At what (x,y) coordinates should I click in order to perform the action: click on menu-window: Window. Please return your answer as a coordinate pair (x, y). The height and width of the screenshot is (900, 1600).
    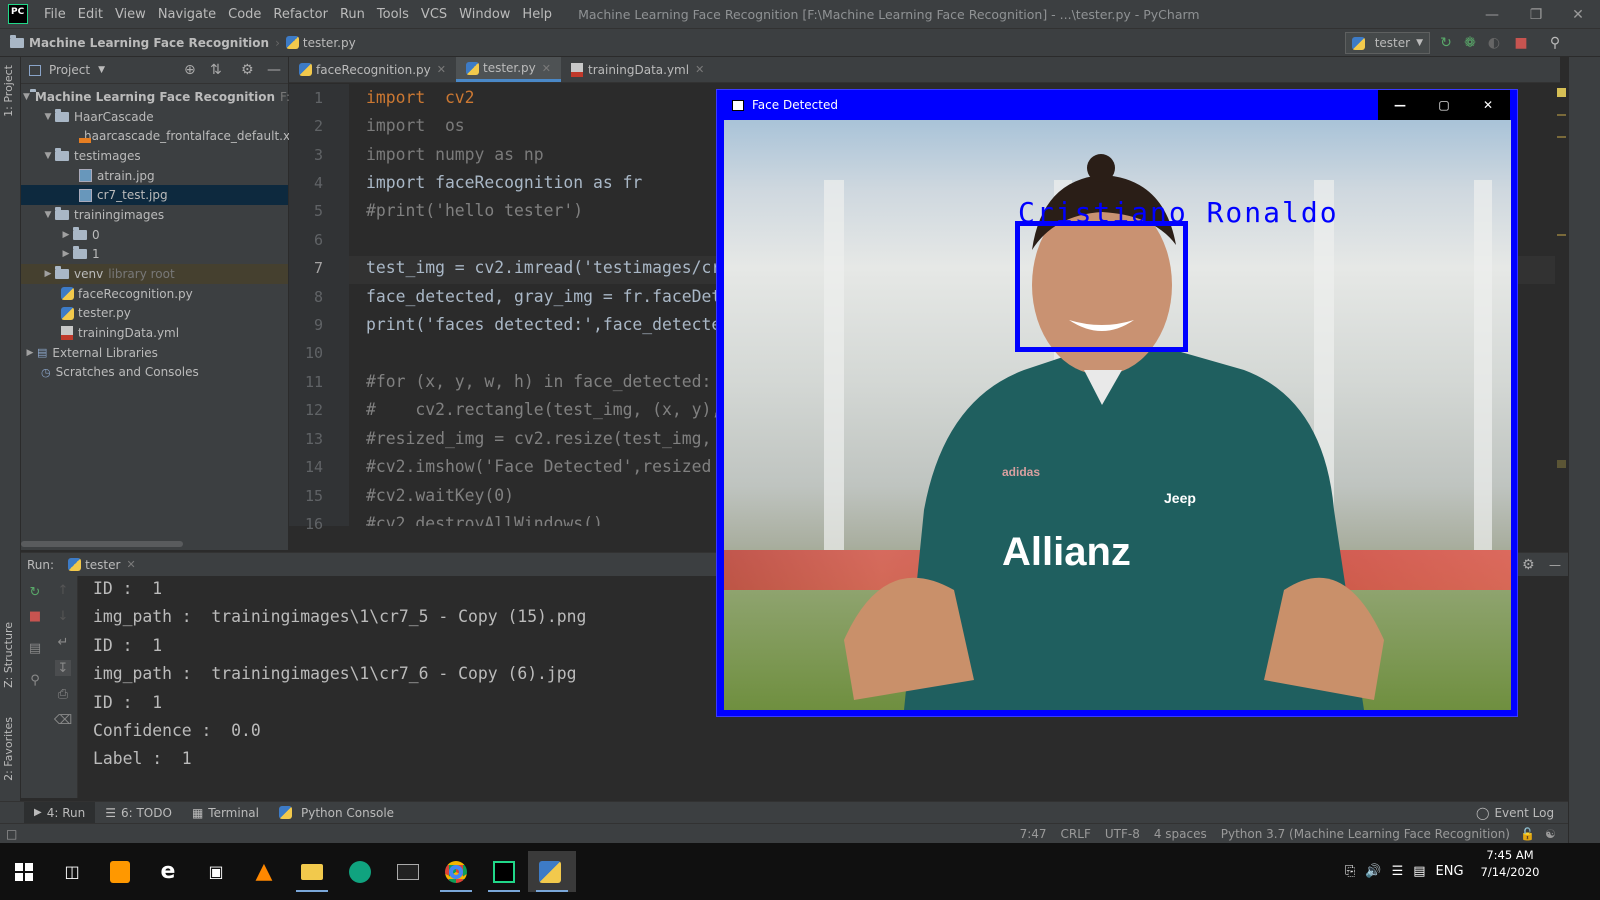
    Looking at the image, I should click on (484, 14).